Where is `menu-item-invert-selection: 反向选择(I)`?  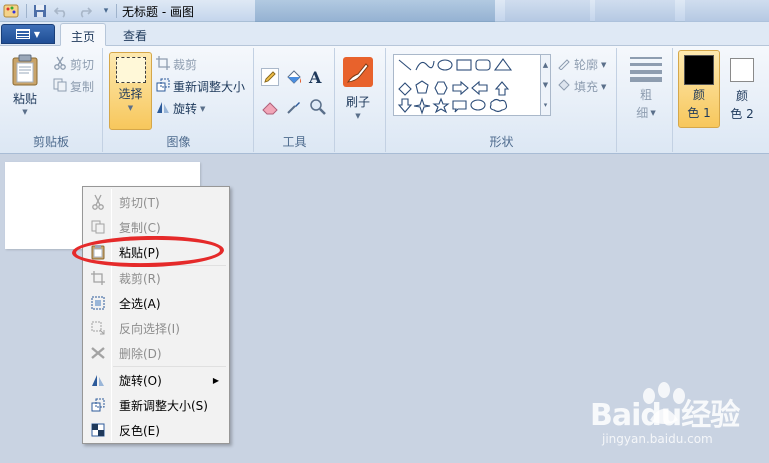 menu-item-invert-selection: 反向选择(I) is located at coordinates (156, 328).